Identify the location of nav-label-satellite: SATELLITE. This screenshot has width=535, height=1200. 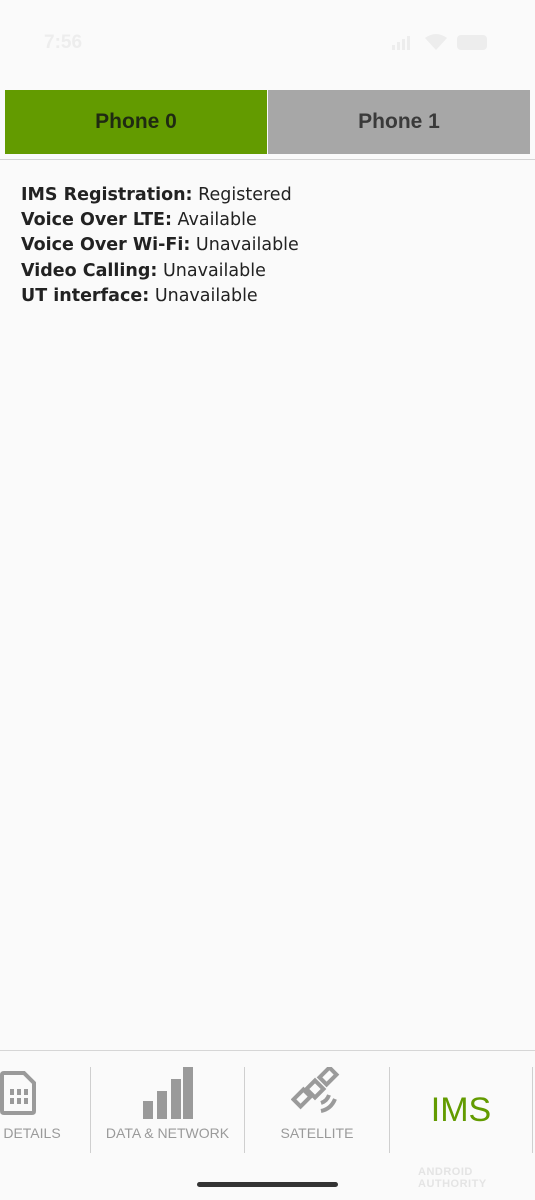
(317, 1133).